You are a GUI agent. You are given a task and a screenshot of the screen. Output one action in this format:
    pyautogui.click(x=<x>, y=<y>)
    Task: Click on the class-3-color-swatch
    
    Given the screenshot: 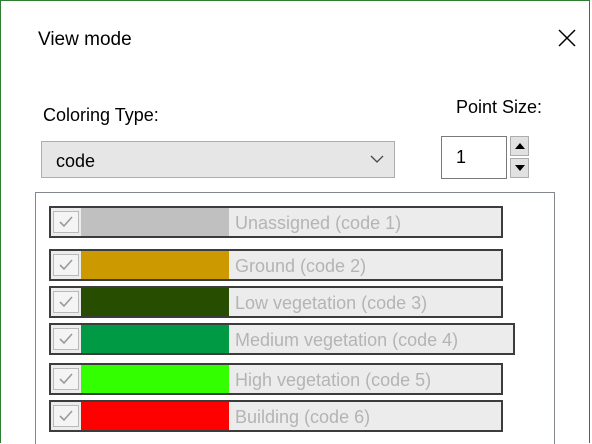 What is the action you would take?
    pyautogui.click(x=155, y=302)
    